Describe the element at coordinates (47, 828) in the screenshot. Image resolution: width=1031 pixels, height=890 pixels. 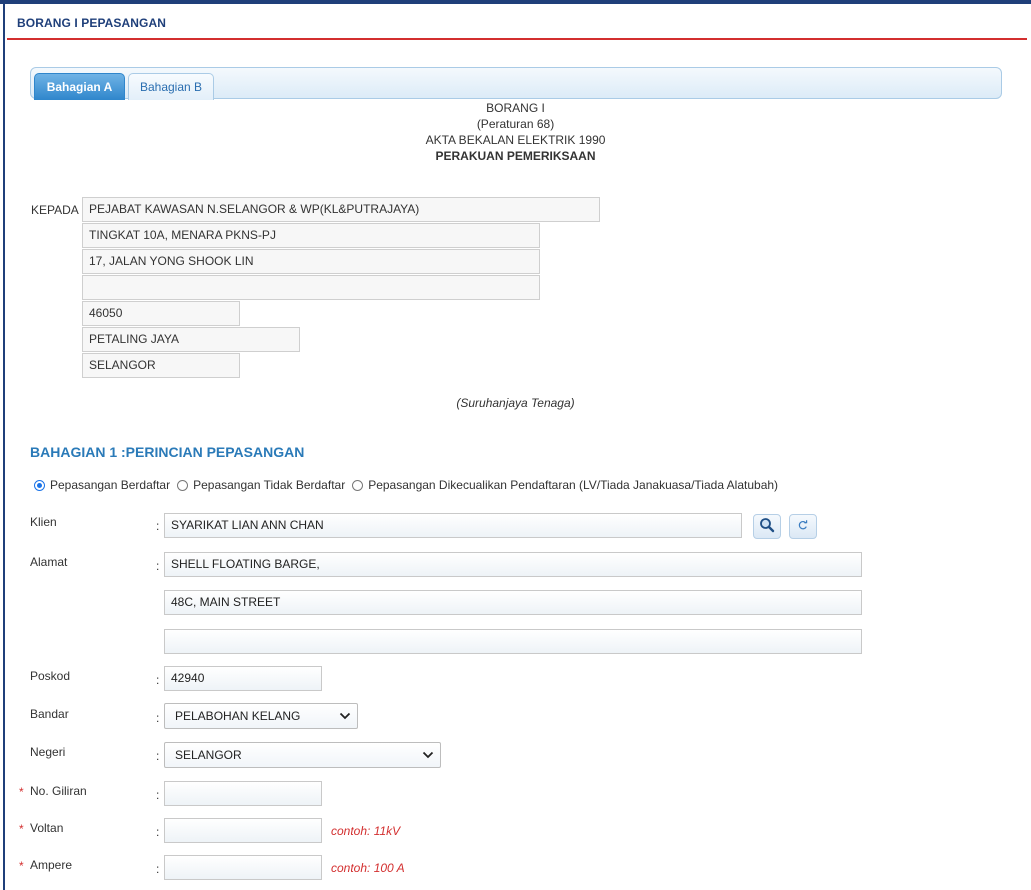
I see `voltan-label: Voltan` at that location.